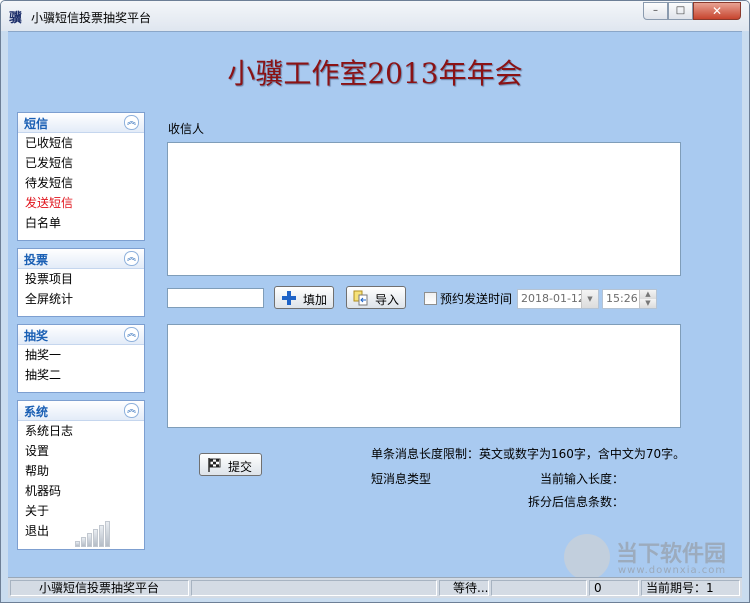  I want to click on status-period: 当前期号：1, so click(690, 588).